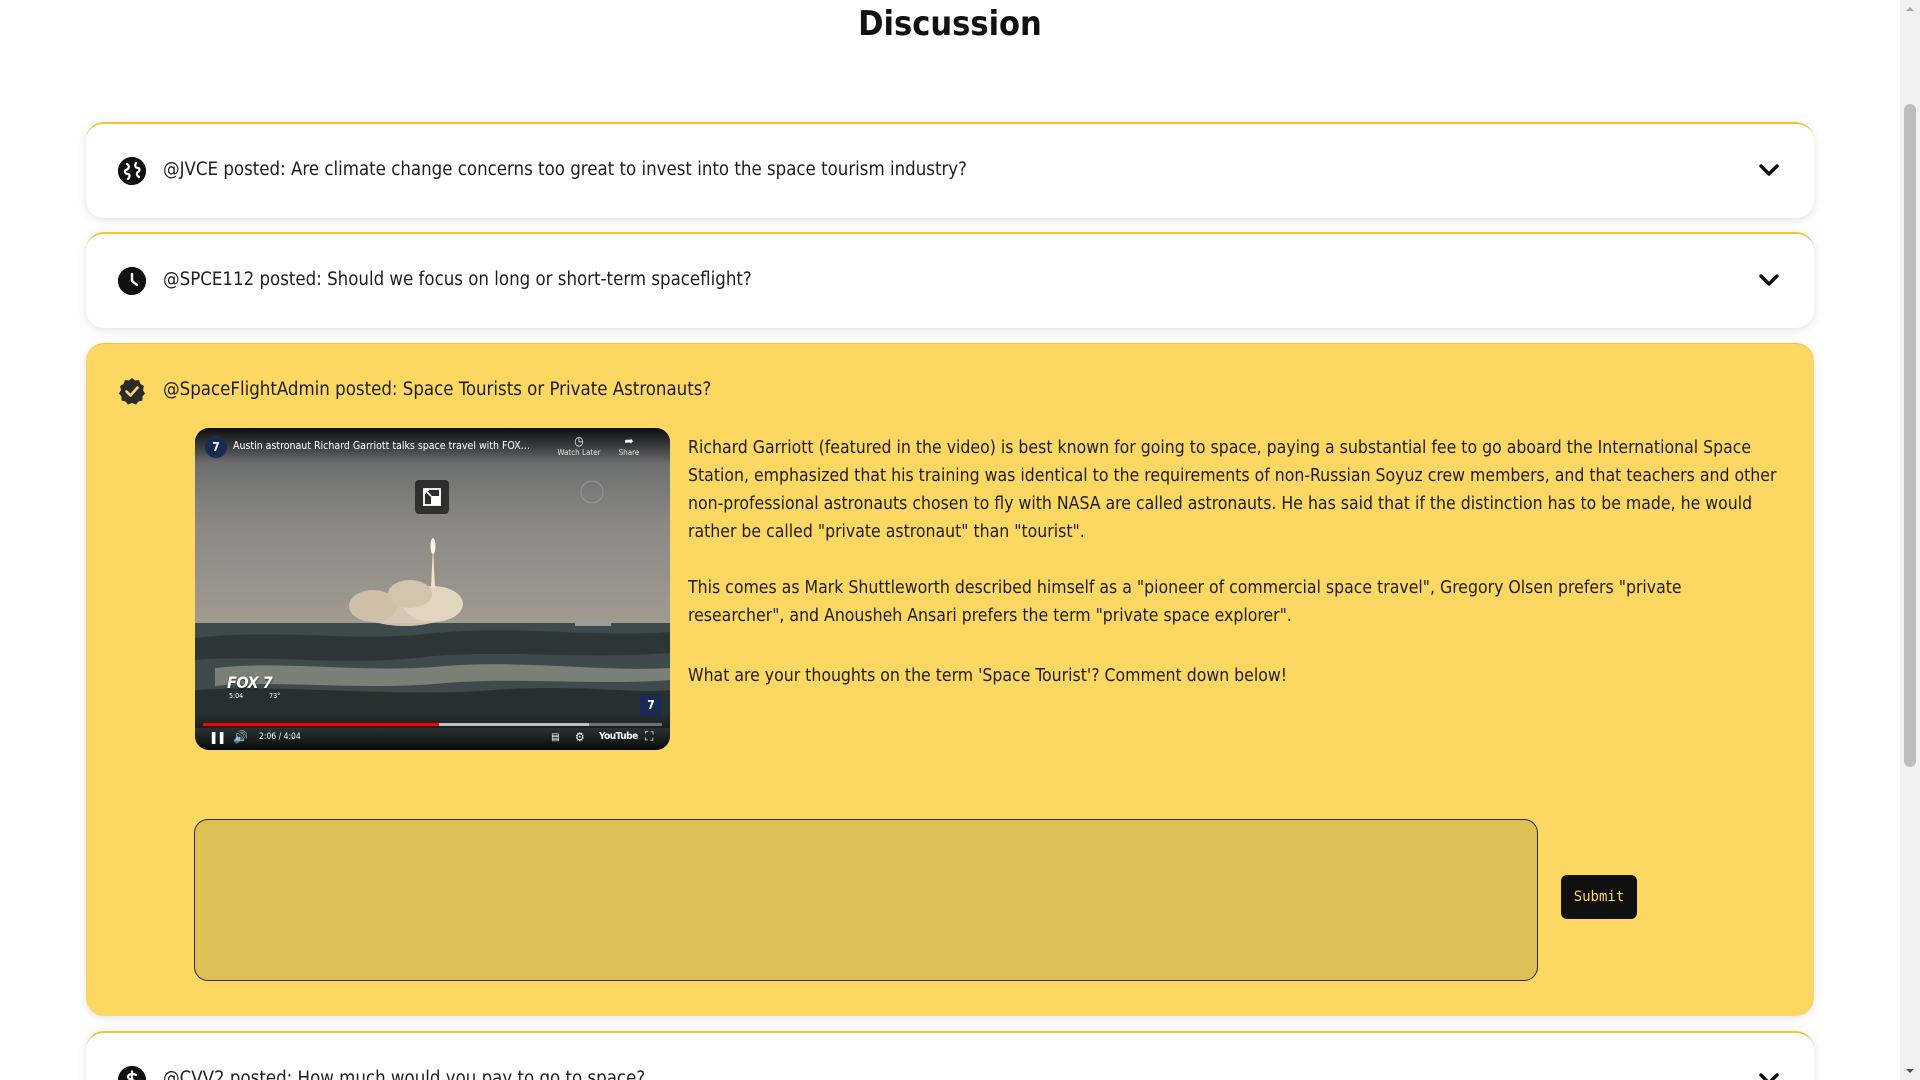 This screenshot has width=1920, height=1080. Describe the element at coordinates (132, 281) in the screenshot. I see `clock-icon` at that location.